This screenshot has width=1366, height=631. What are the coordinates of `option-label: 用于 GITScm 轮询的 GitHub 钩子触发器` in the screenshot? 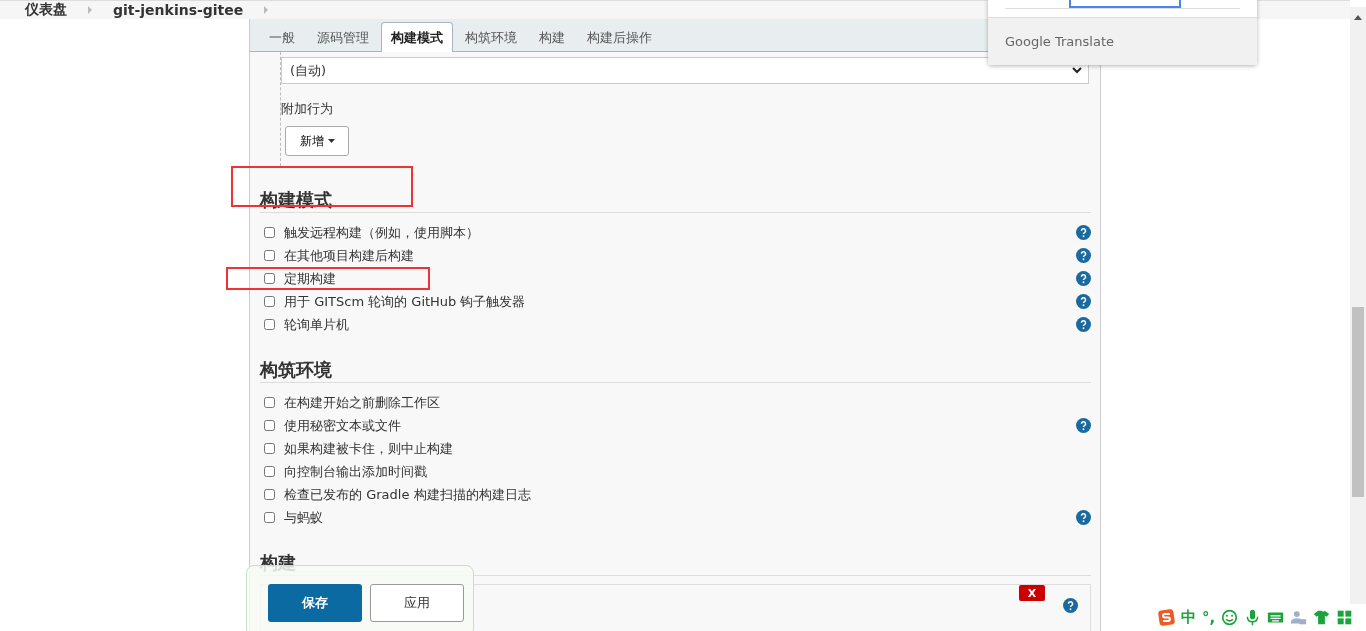 It's located at (405, 301).